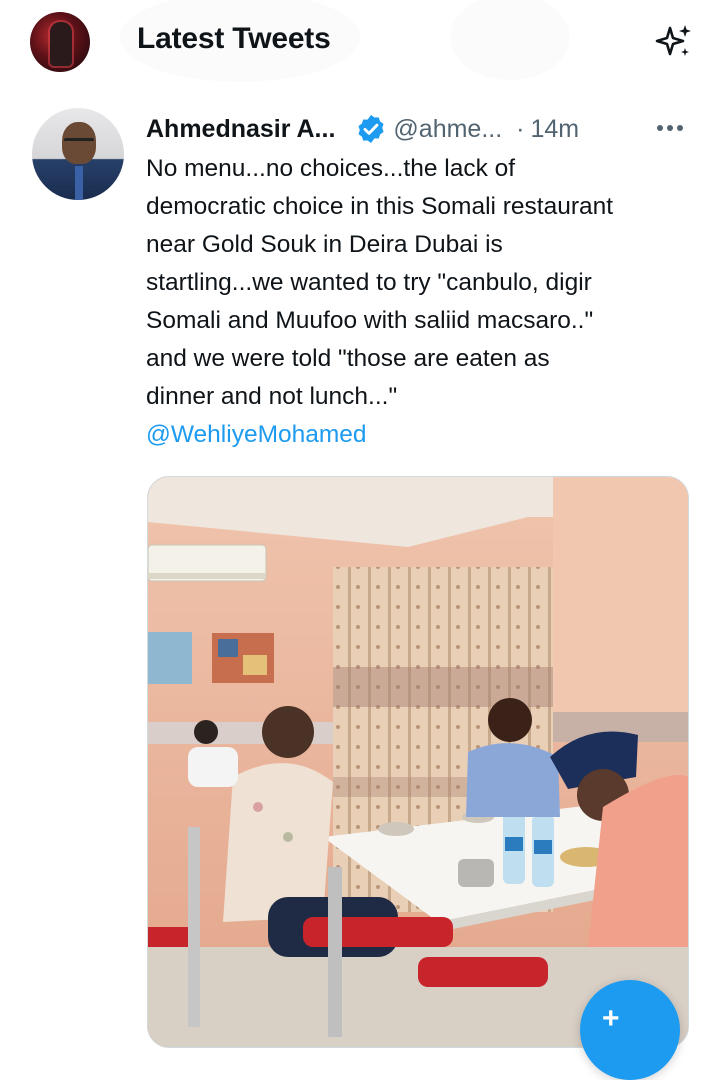 The width and height of the screenshot is (720, 1080). I want to click on mention-link: @WehliyeMohamed, so click(256, 434).